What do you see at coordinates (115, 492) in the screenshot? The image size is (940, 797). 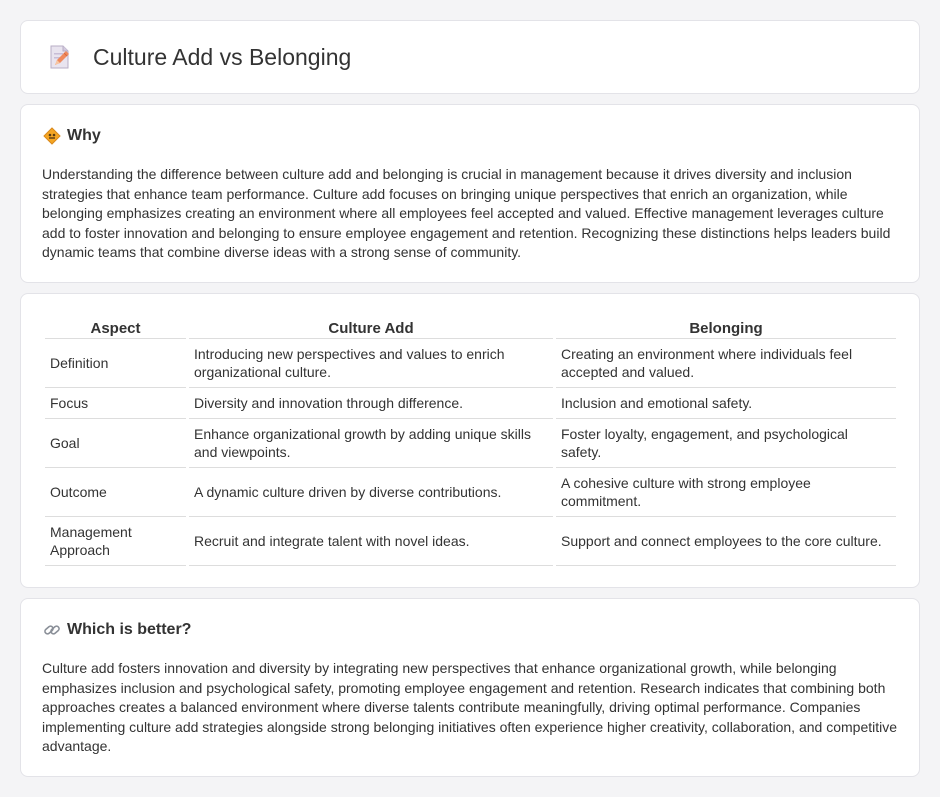 I see `cell-aspect: Outcome` at bounding box center [115, 492].